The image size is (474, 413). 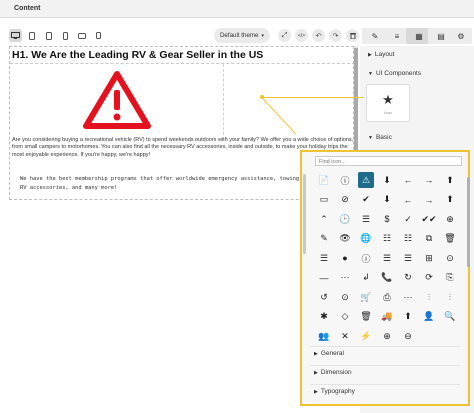 I want to click on undo-icon: ↶, so click(x=318, y=35).